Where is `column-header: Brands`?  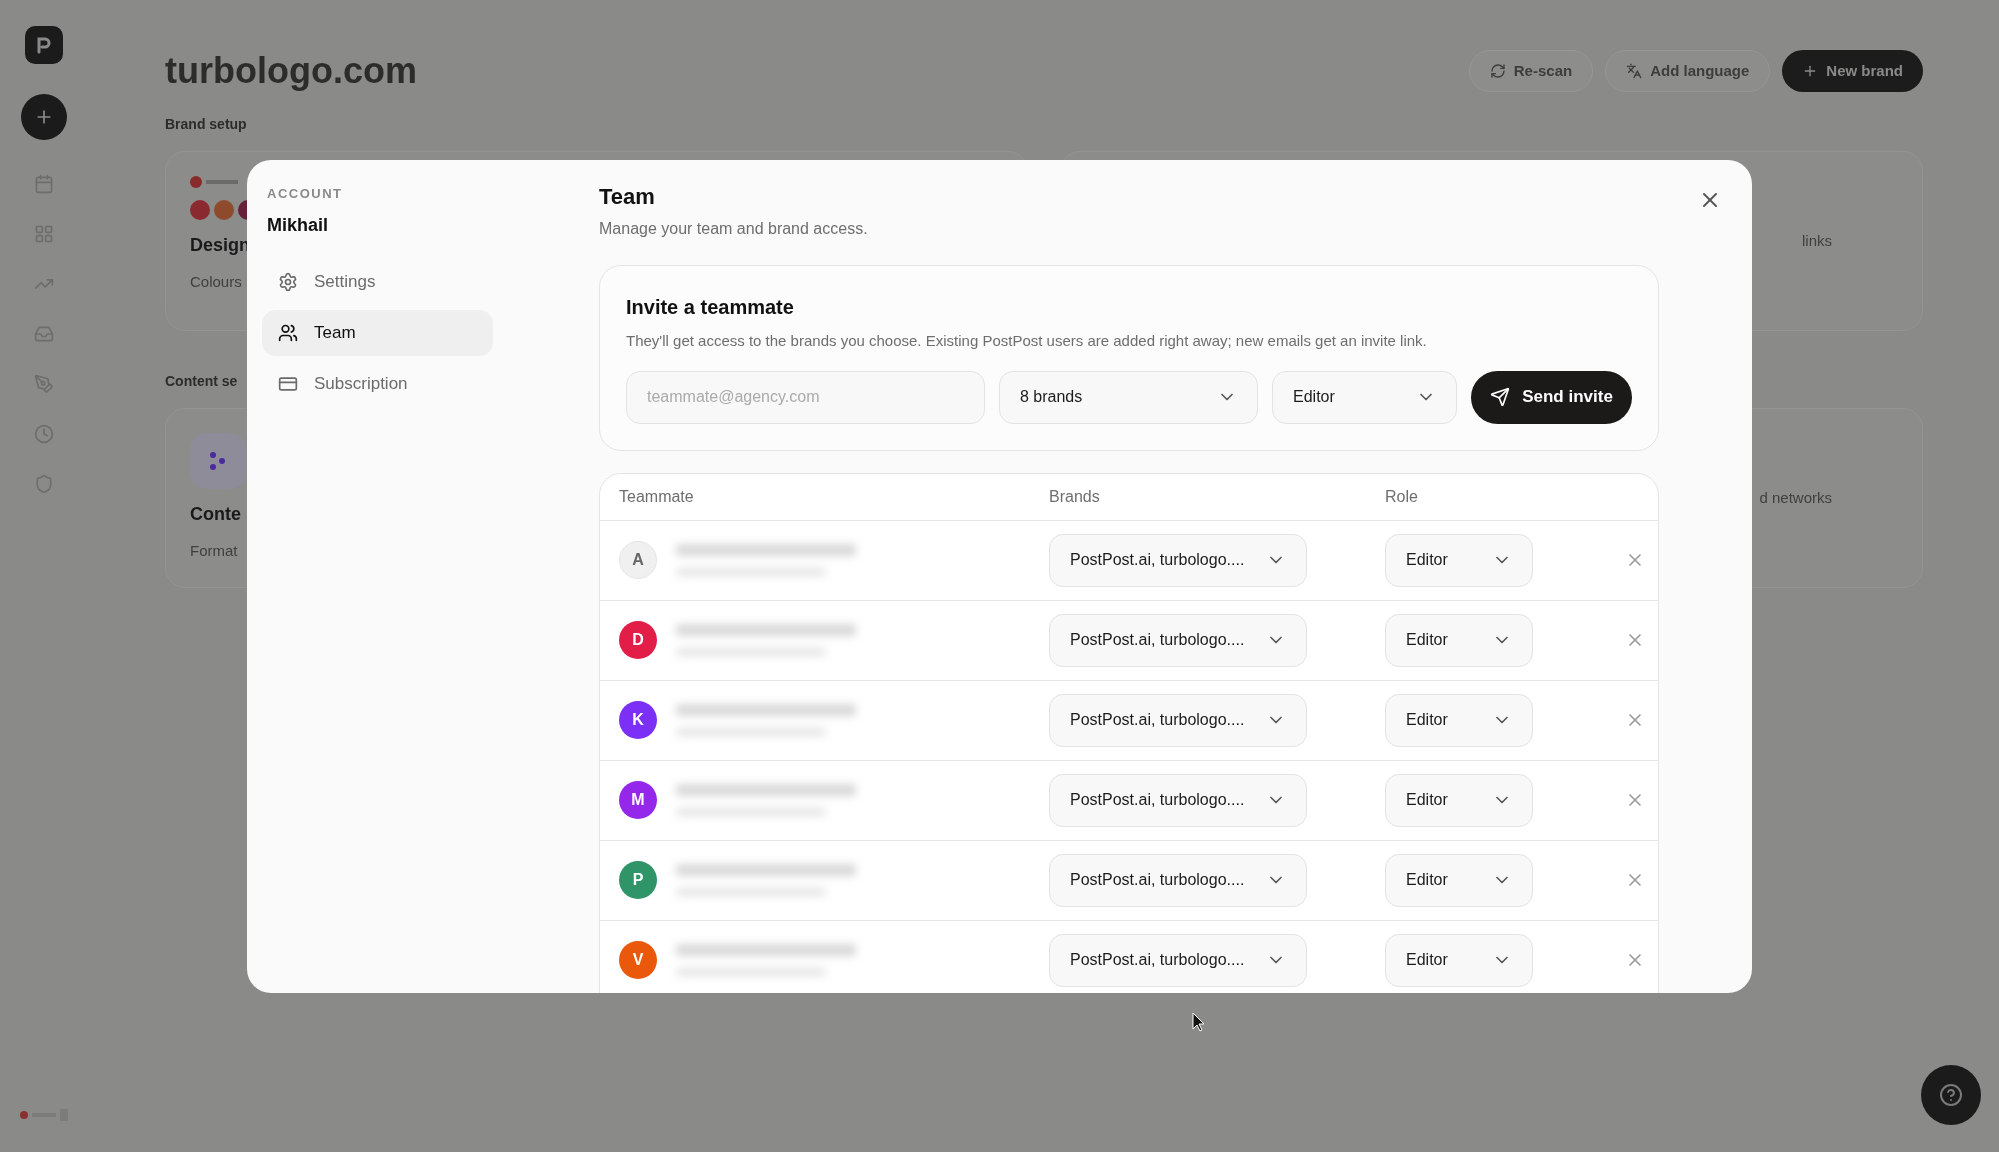
column-header: Brands is located at coordinates (1075, 496).